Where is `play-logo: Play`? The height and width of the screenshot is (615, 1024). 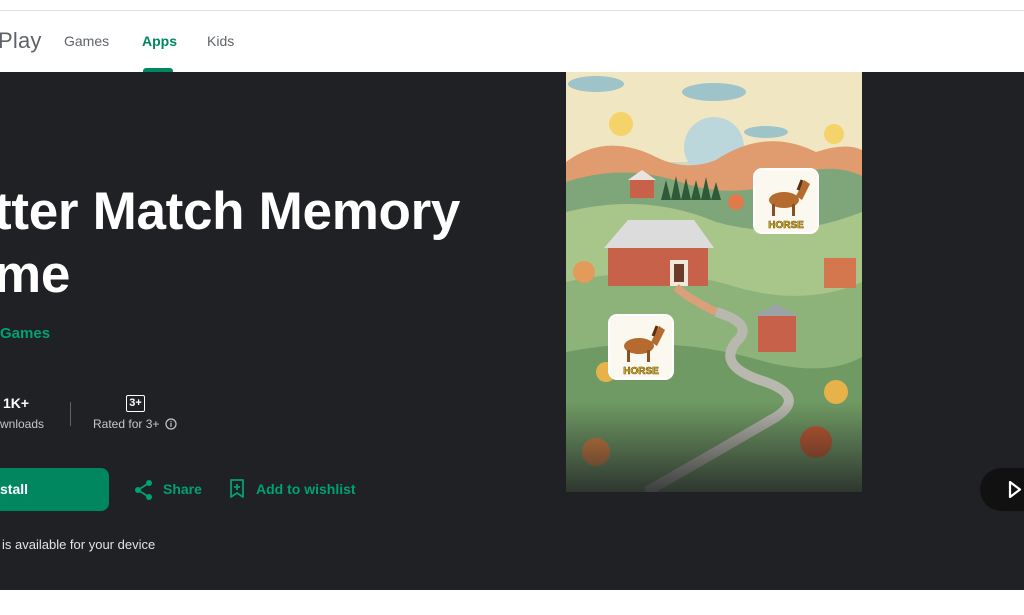
play-logo: Play is located at coordinates (21, 41).